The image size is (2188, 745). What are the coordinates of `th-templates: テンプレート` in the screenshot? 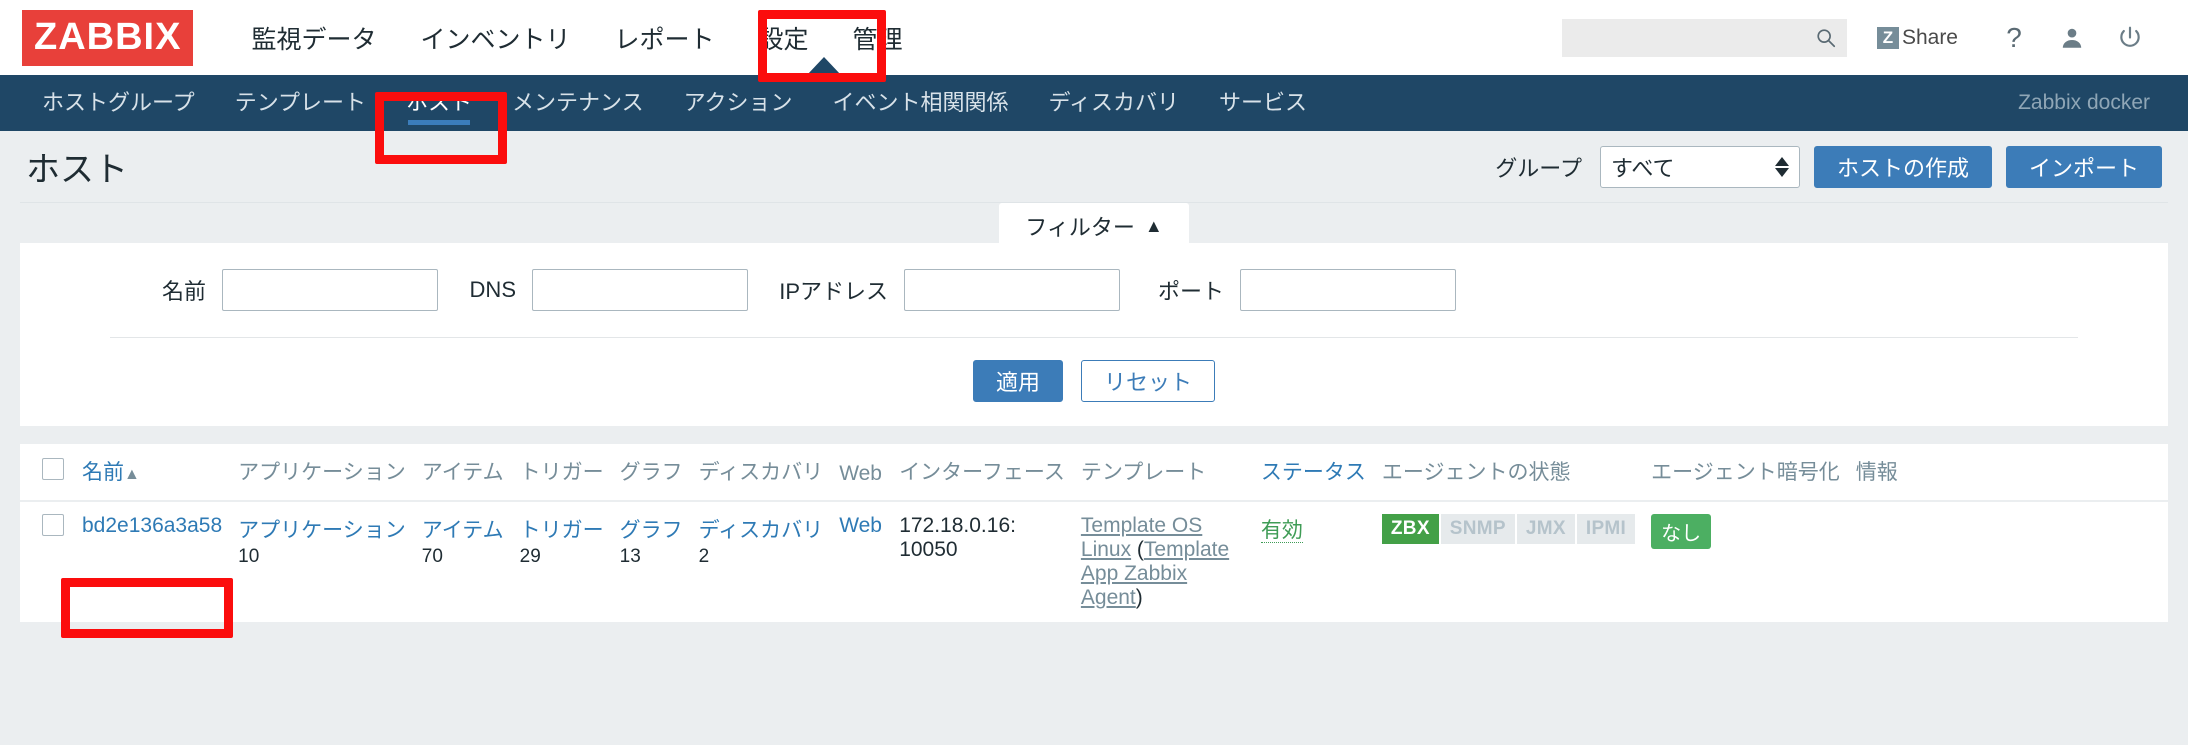 It's located at (1162, 473).